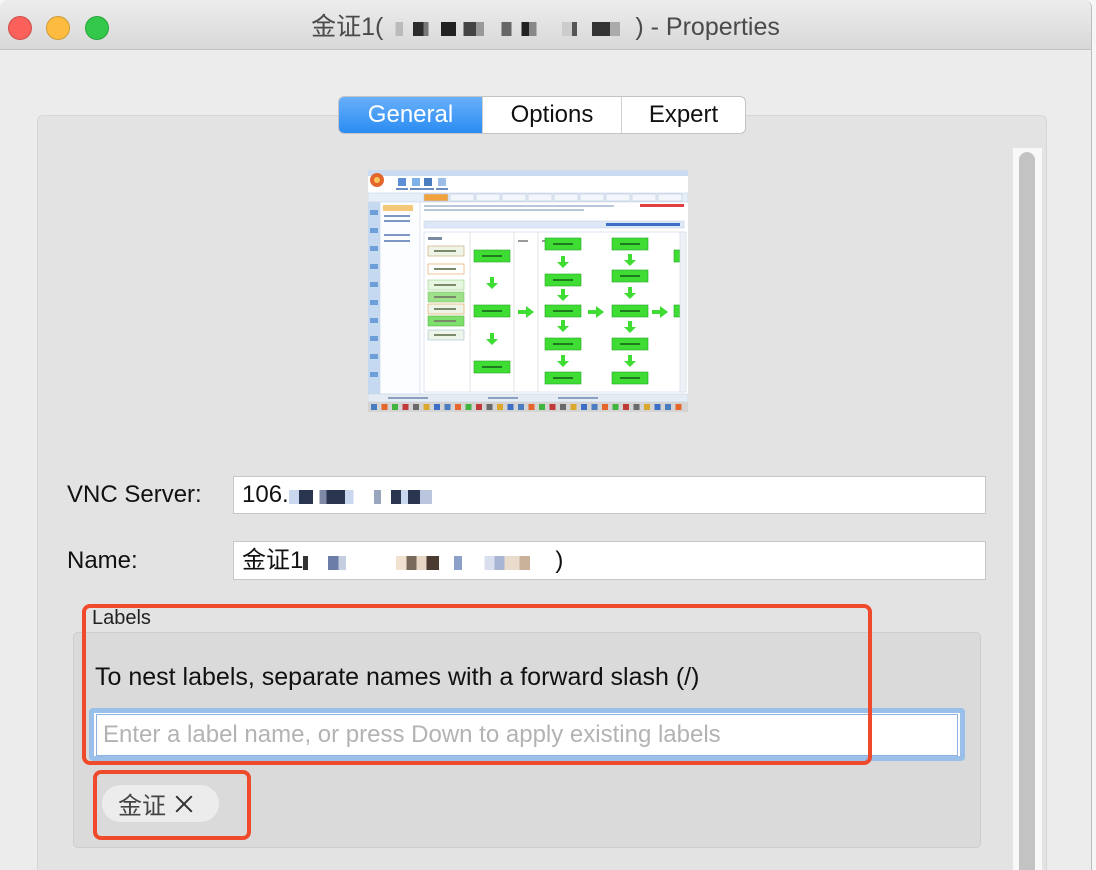 This screenshot has height=870, width=1096. Describe the element at coordinates (398, 208) in the screenshot. I see `thumb-tree-selected` at that location.